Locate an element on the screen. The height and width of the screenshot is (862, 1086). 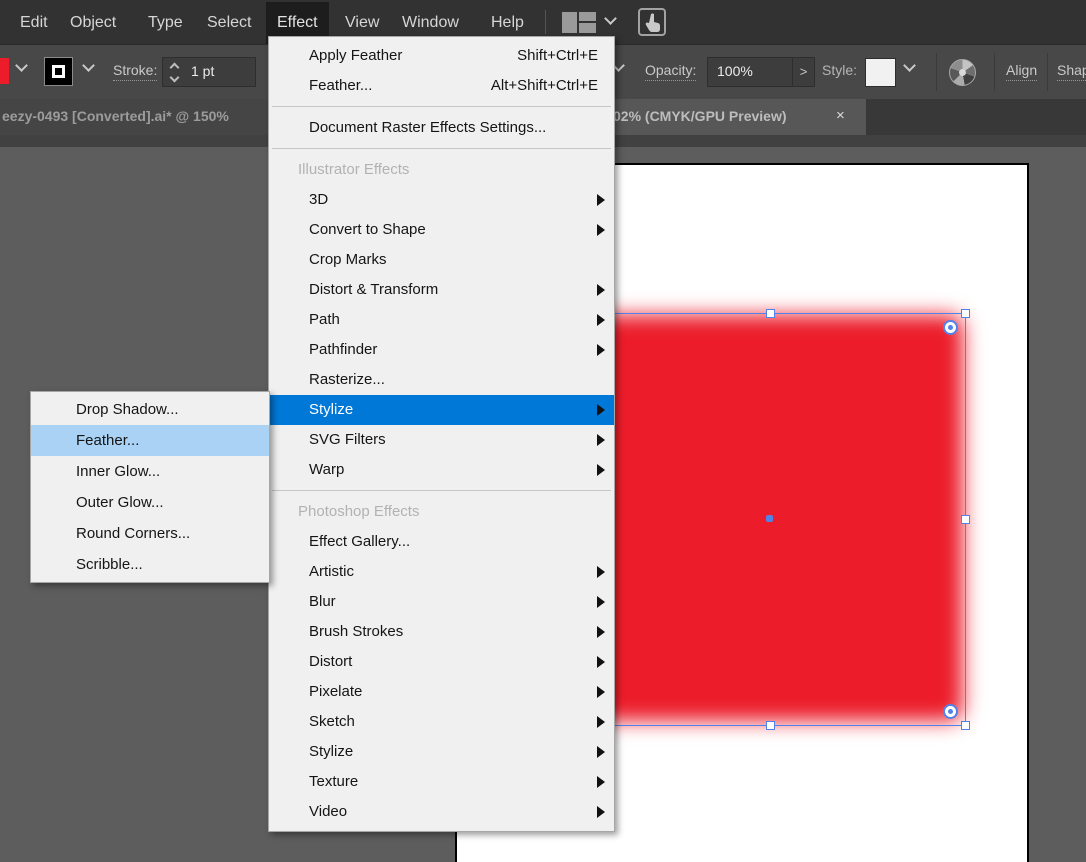
menu-item-label: Video is located at coordinates (328, 811).